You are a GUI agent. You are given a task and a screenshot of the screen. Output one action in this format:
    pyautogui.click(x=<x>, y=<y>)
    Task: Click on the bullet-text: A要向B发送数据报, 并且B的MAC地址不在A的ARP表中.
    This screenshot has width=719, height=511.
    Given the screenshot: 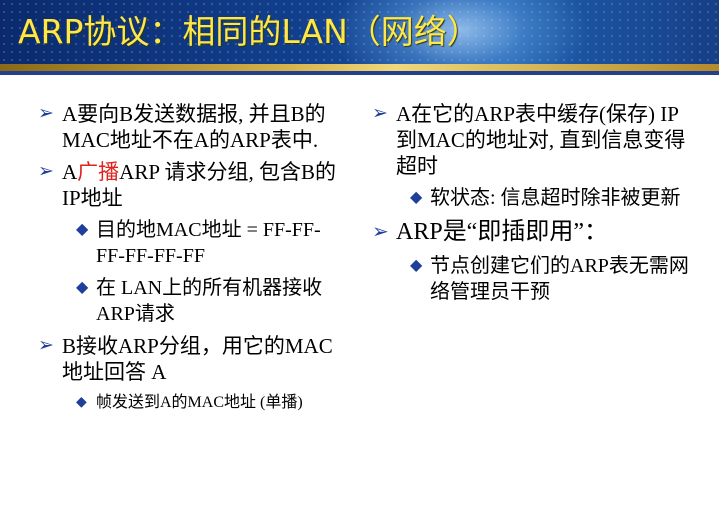 What is the action you would take?
    pyautogui.click(x=194, y=127)
    